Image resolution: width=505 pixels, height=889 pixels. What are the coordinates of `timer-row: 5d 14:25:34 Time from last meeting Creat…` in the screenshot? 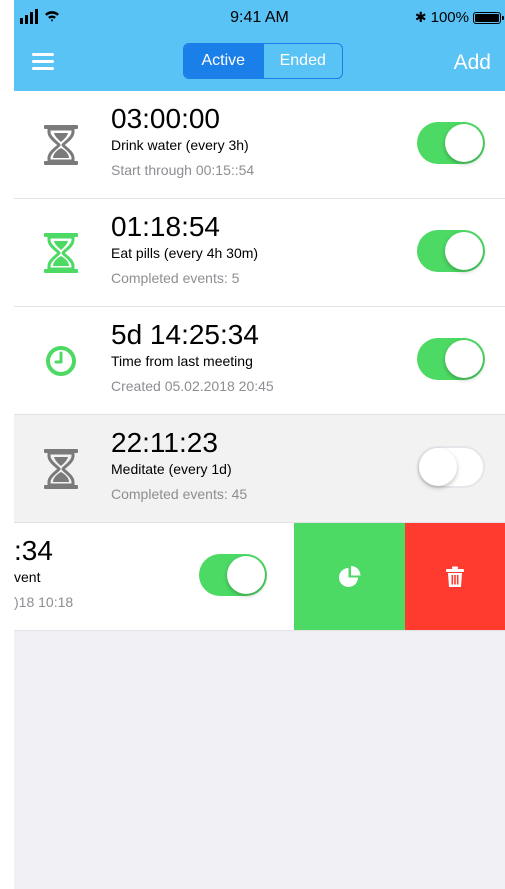 It's located at (259, 361).